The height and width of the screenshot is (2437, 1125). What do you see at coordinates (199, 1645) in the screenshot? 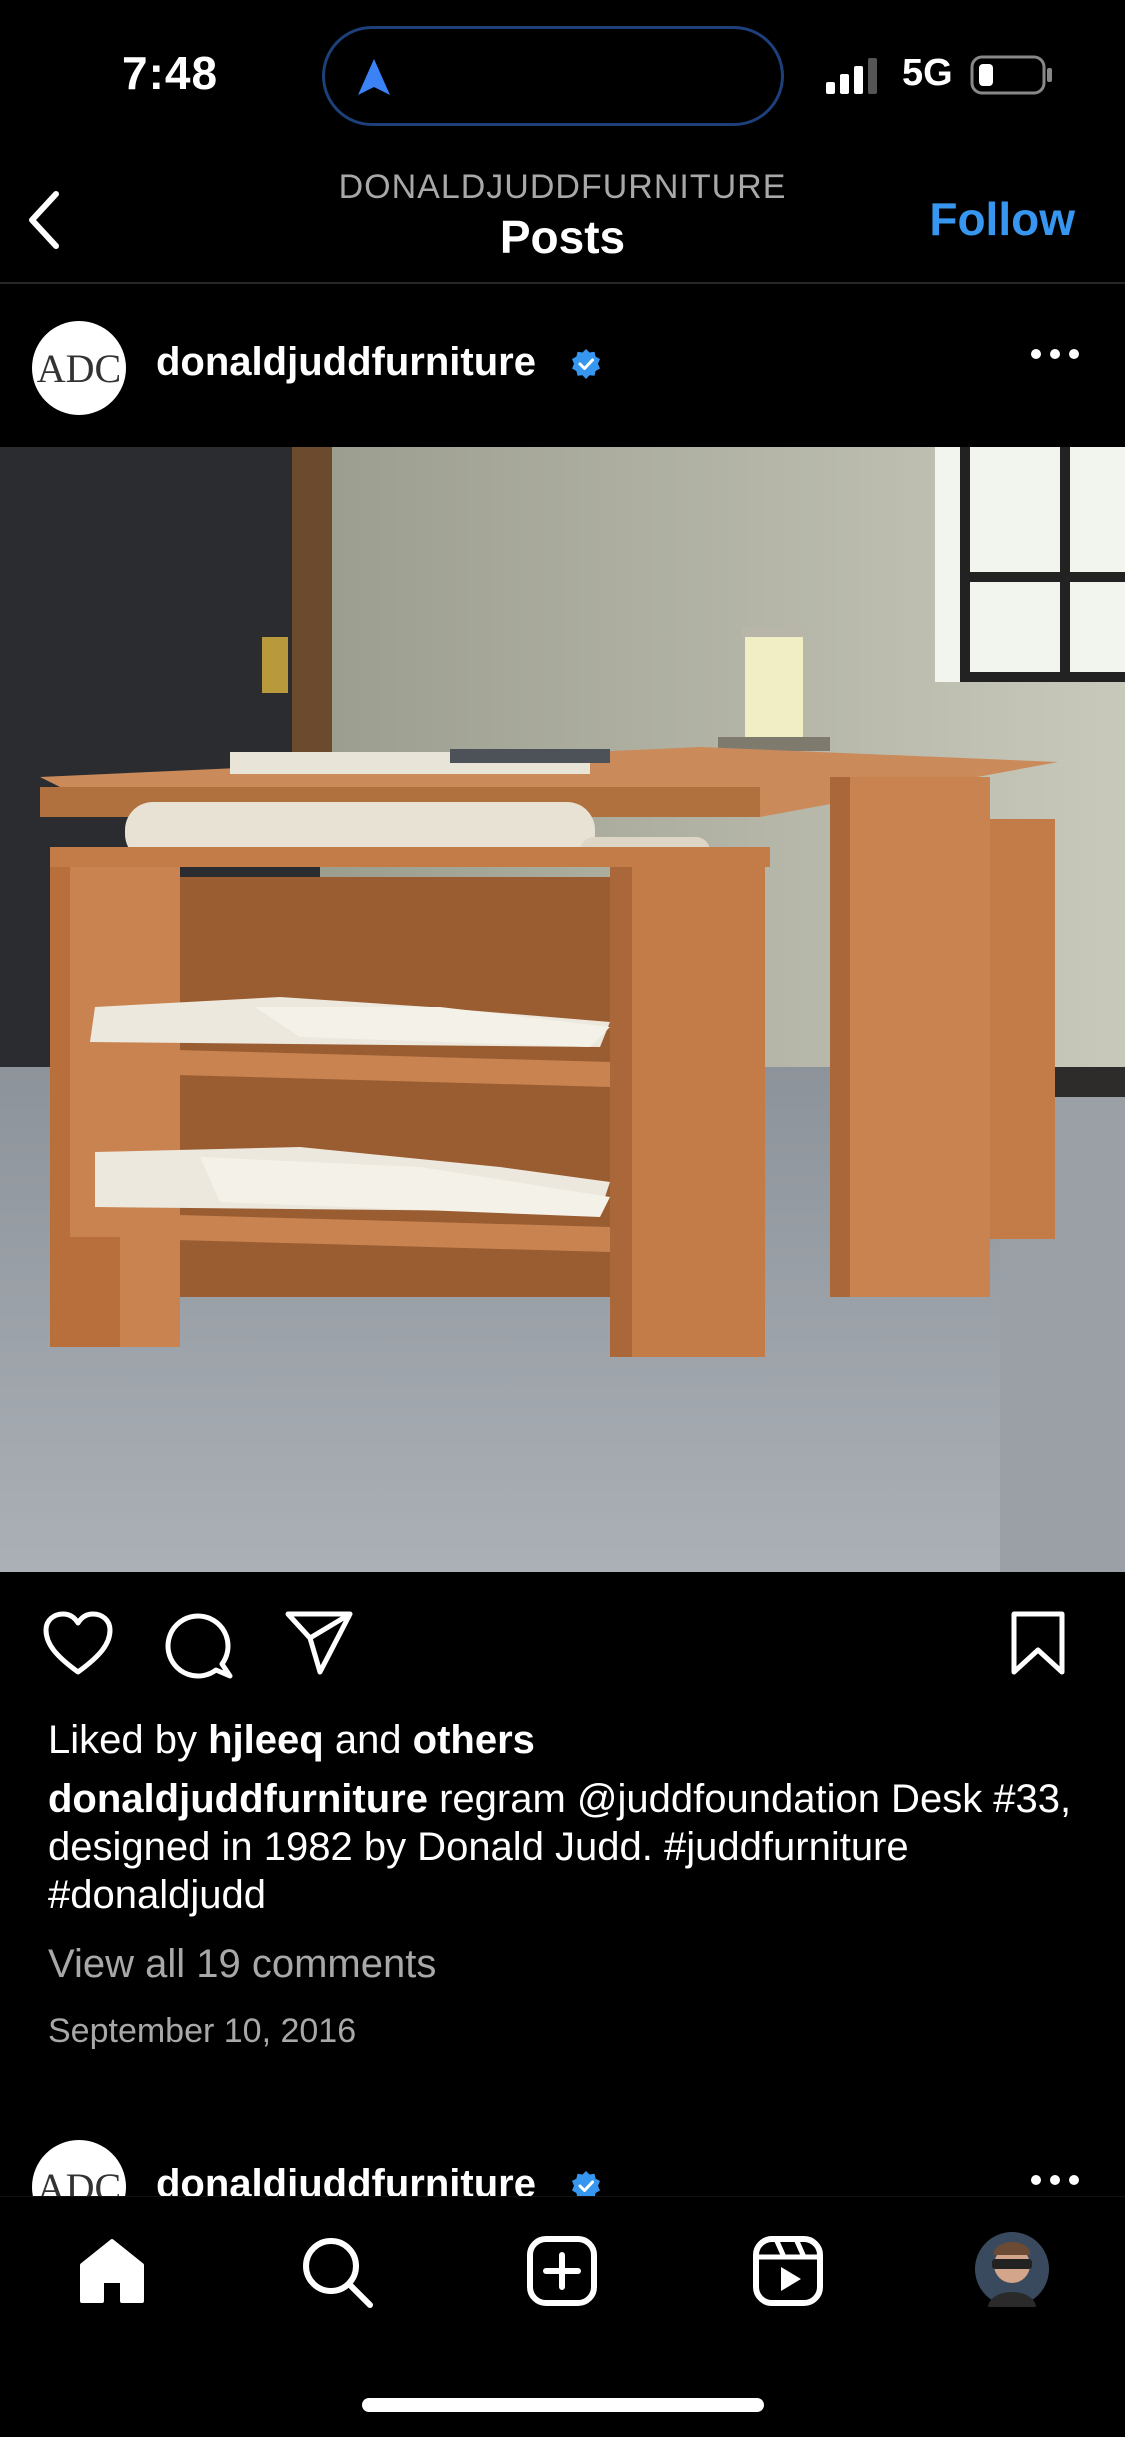
I see `comment-icon` at bounding box center [199, 1645].